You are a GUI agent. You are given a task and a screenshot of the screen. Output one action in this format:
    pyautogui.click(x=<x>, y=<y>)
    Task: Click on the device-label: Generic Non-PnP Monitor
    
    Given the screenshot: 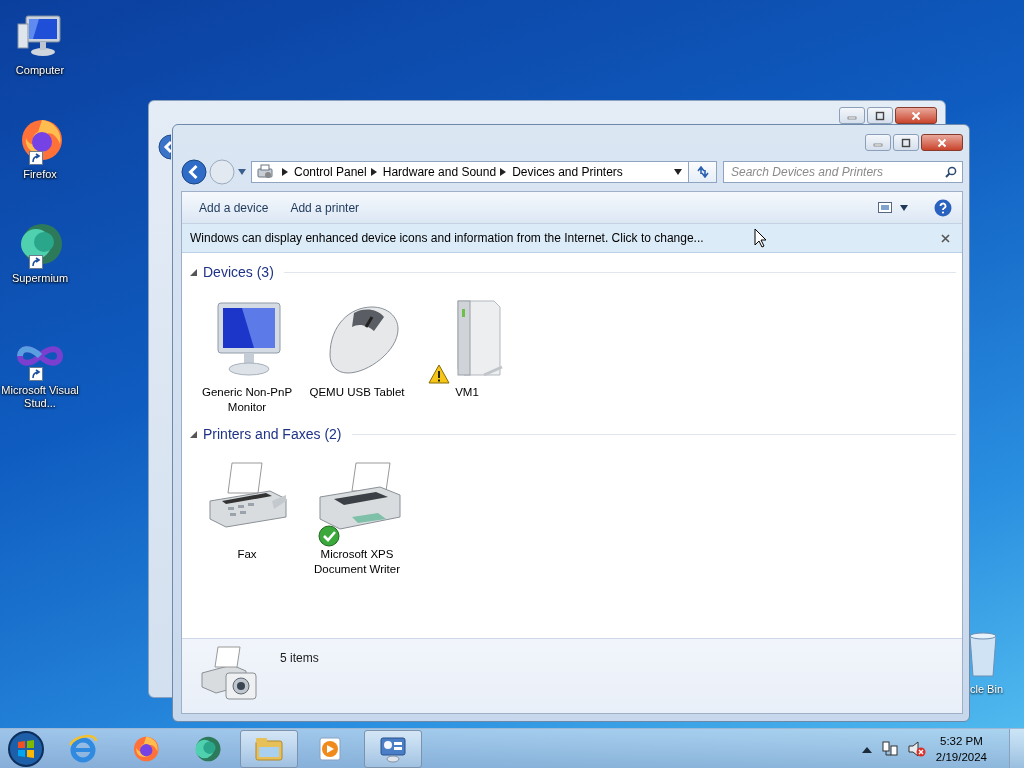 What is the action you would take?
    pyautogui.click(x=247, y=400)
    